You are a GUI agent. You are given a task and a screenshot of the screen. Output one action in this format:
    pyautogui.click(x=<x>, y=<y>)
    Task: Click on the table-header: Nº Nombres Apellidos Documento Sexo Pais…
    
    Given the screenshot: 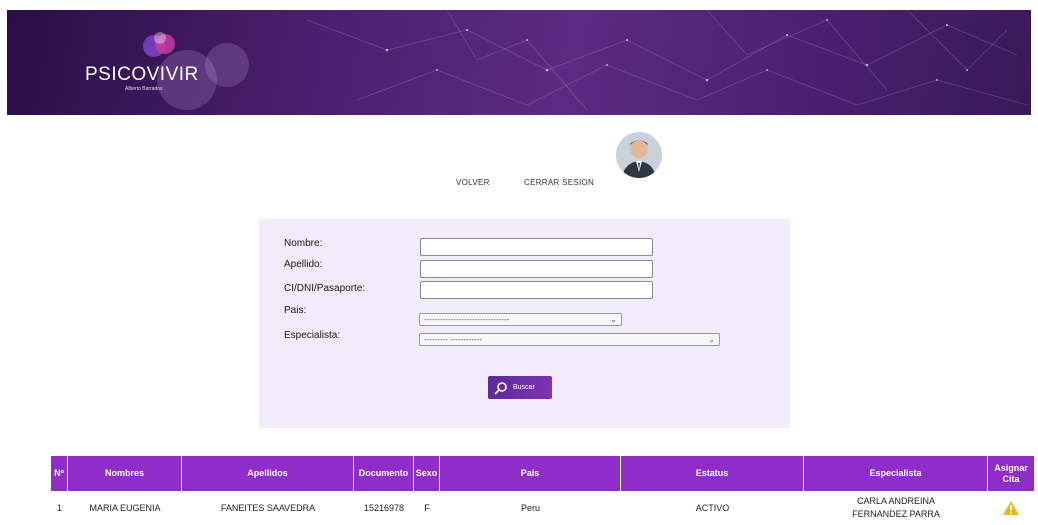 What is the action you would take?
    pyautogui.click(x=542, y=473)
    